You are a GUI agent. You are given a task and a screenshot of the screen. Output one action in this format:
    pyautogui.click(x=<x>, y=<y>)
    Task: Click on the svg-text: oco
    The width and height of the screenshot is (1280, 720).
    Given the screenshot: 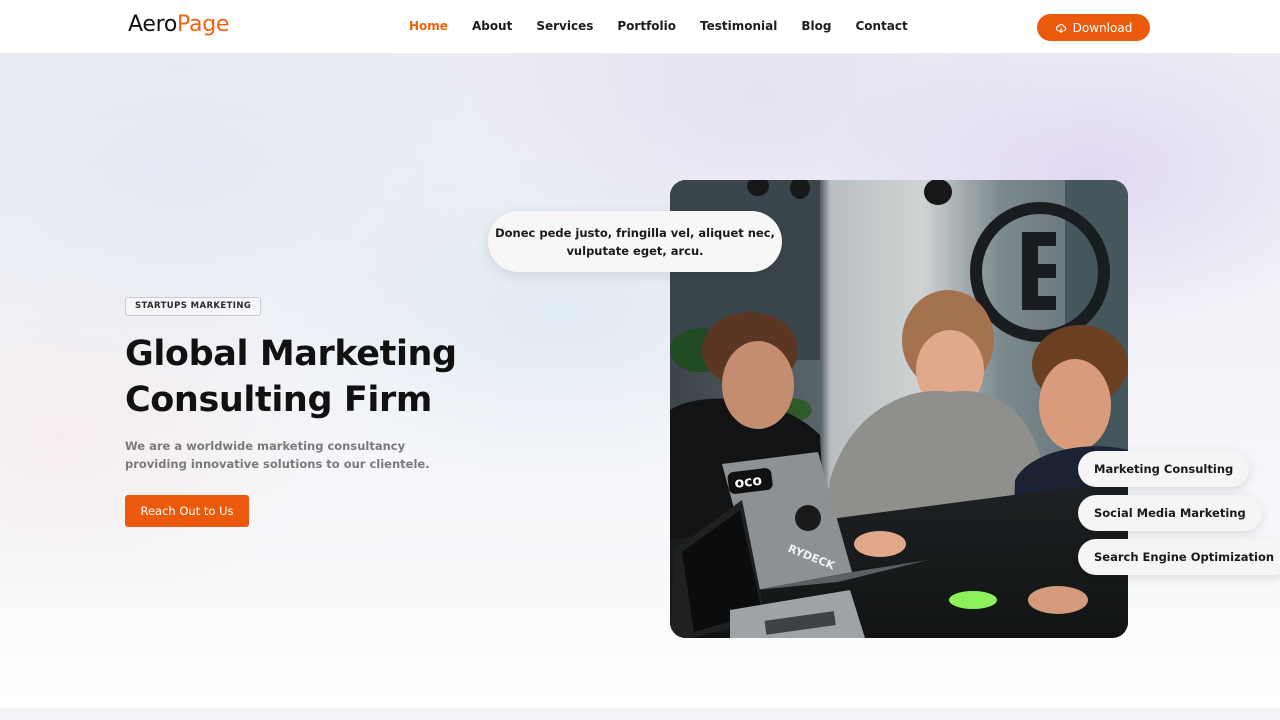 What is the action you would take?
    pyautogui.click(x=749, y=482)
    